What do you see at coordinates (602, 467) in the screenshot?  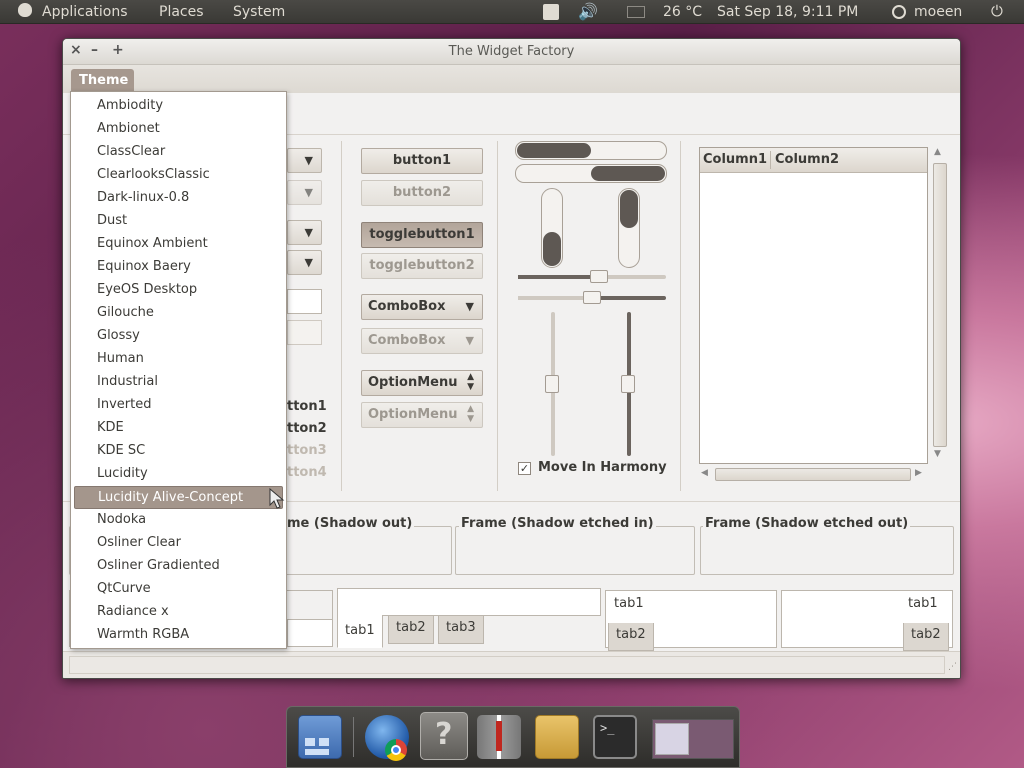 I see `move-in-harmony-label: Move In Harmony` at bounding box center [602, 467].